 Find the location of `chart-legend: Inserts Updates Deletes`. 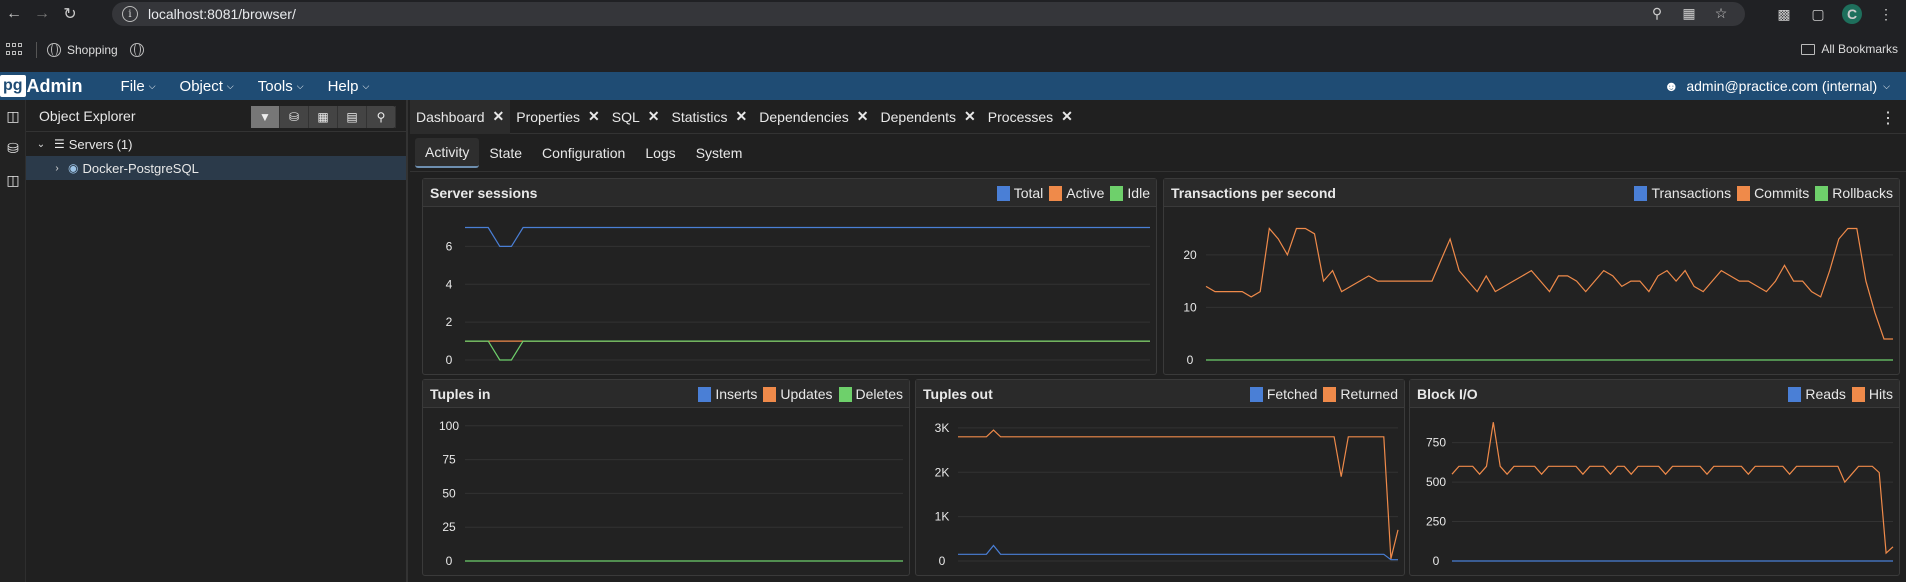

chart-legend: Inserts Updates Deletes is located at coordinates (799, 394).